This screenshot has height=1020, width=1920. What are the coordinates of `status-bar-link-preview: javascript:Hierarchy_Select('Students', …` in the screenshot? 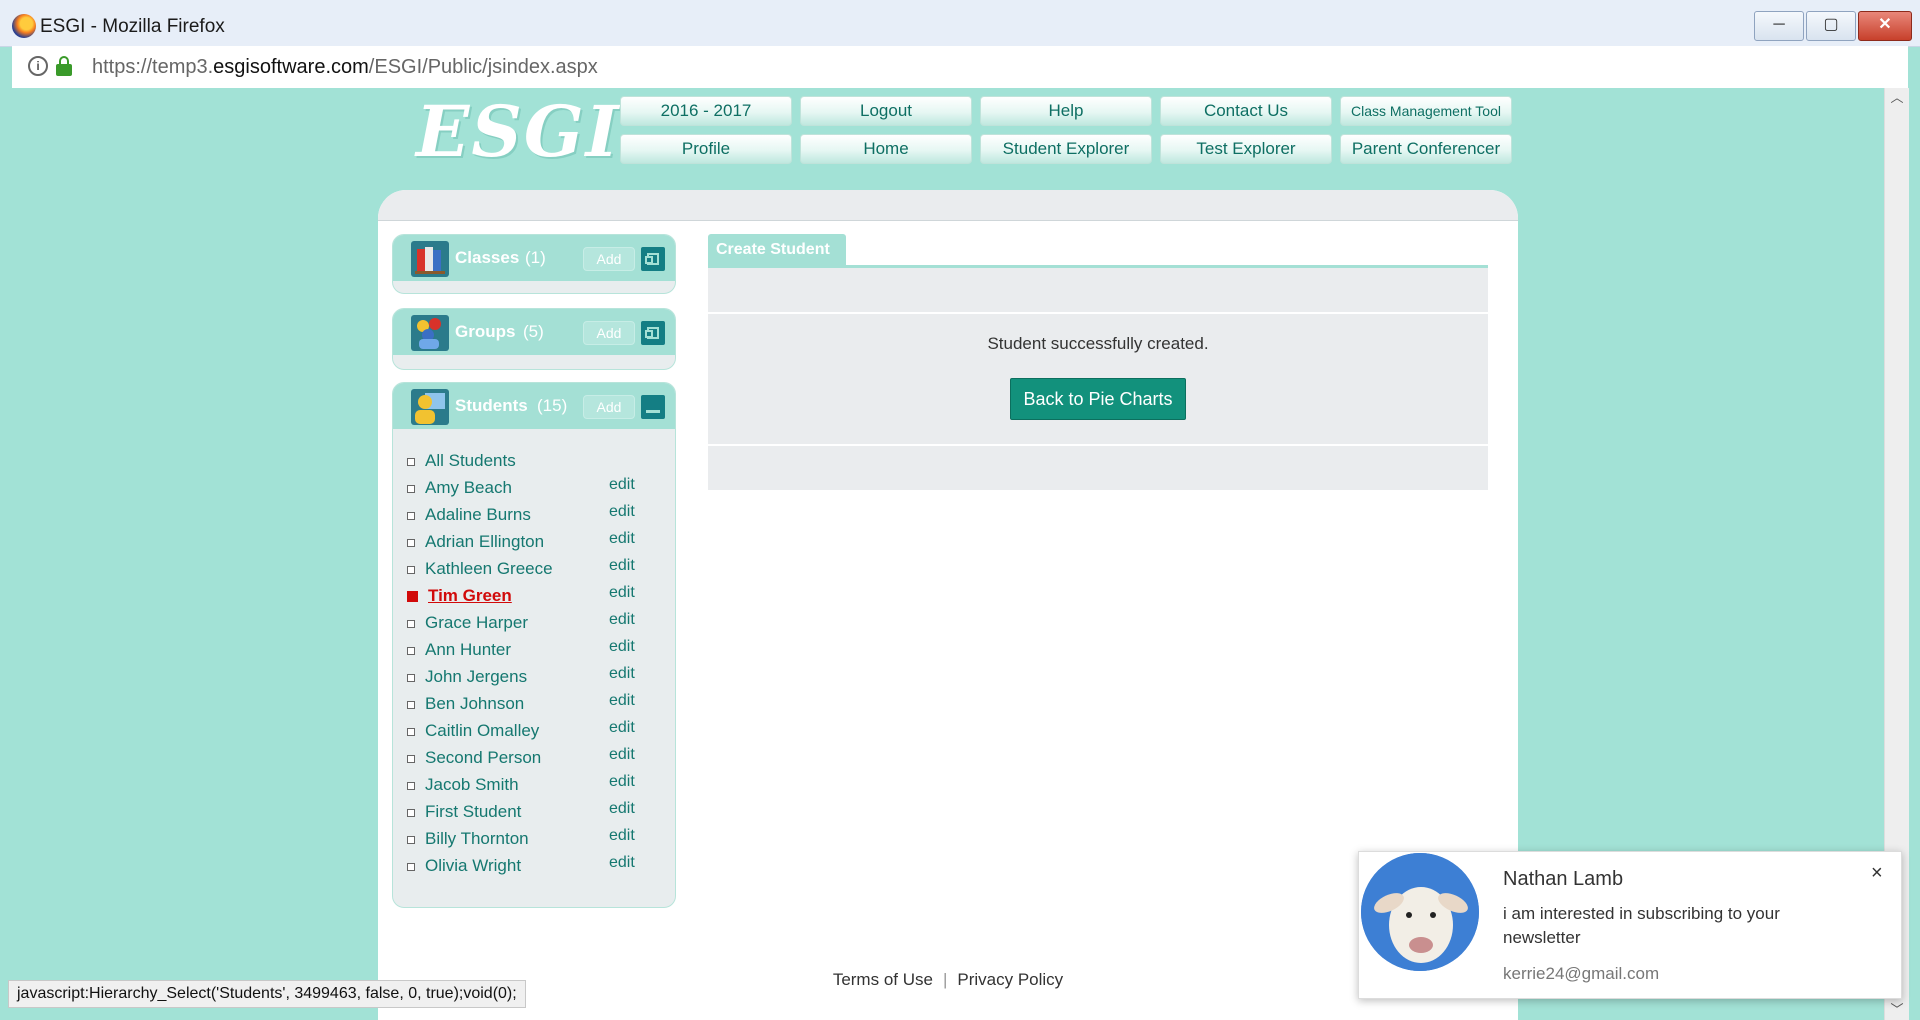 It's located at (267, 994).